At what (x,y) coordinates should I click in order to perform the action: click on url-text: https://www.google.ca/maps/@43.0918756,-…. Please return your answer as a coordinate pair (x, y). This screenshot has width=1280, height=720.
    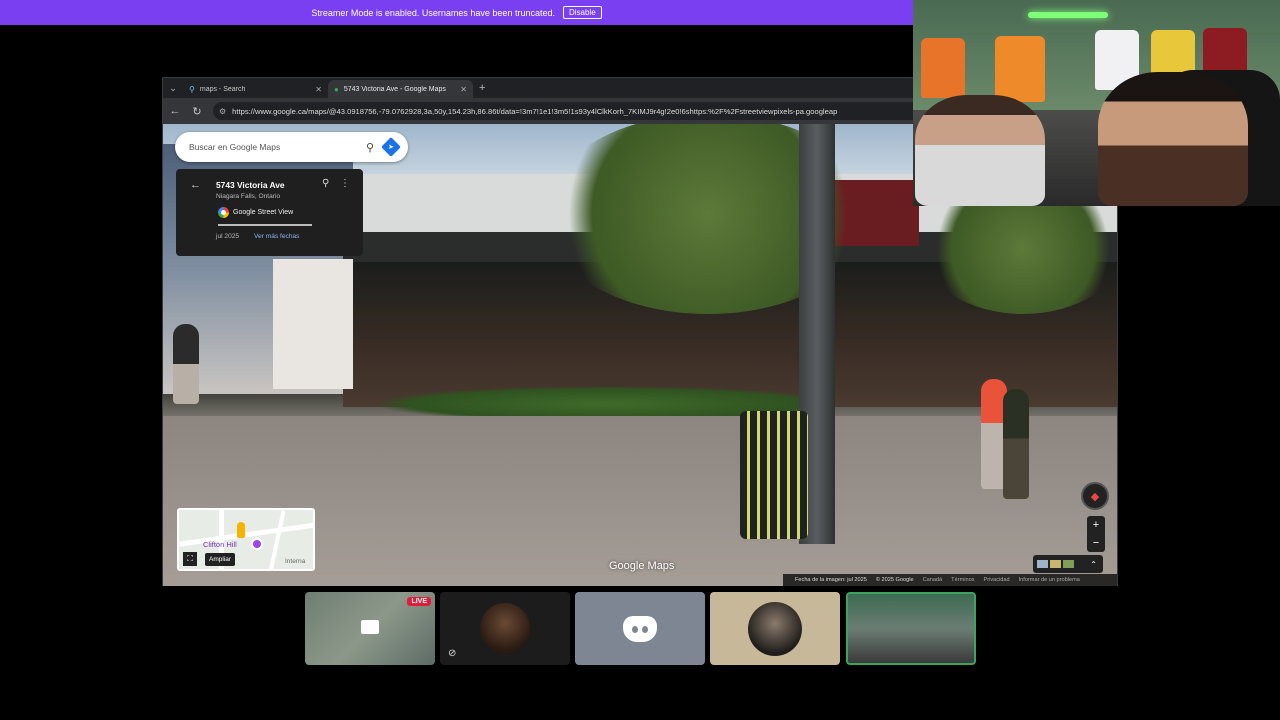
    Looking at the image, I should click on (535, 111).